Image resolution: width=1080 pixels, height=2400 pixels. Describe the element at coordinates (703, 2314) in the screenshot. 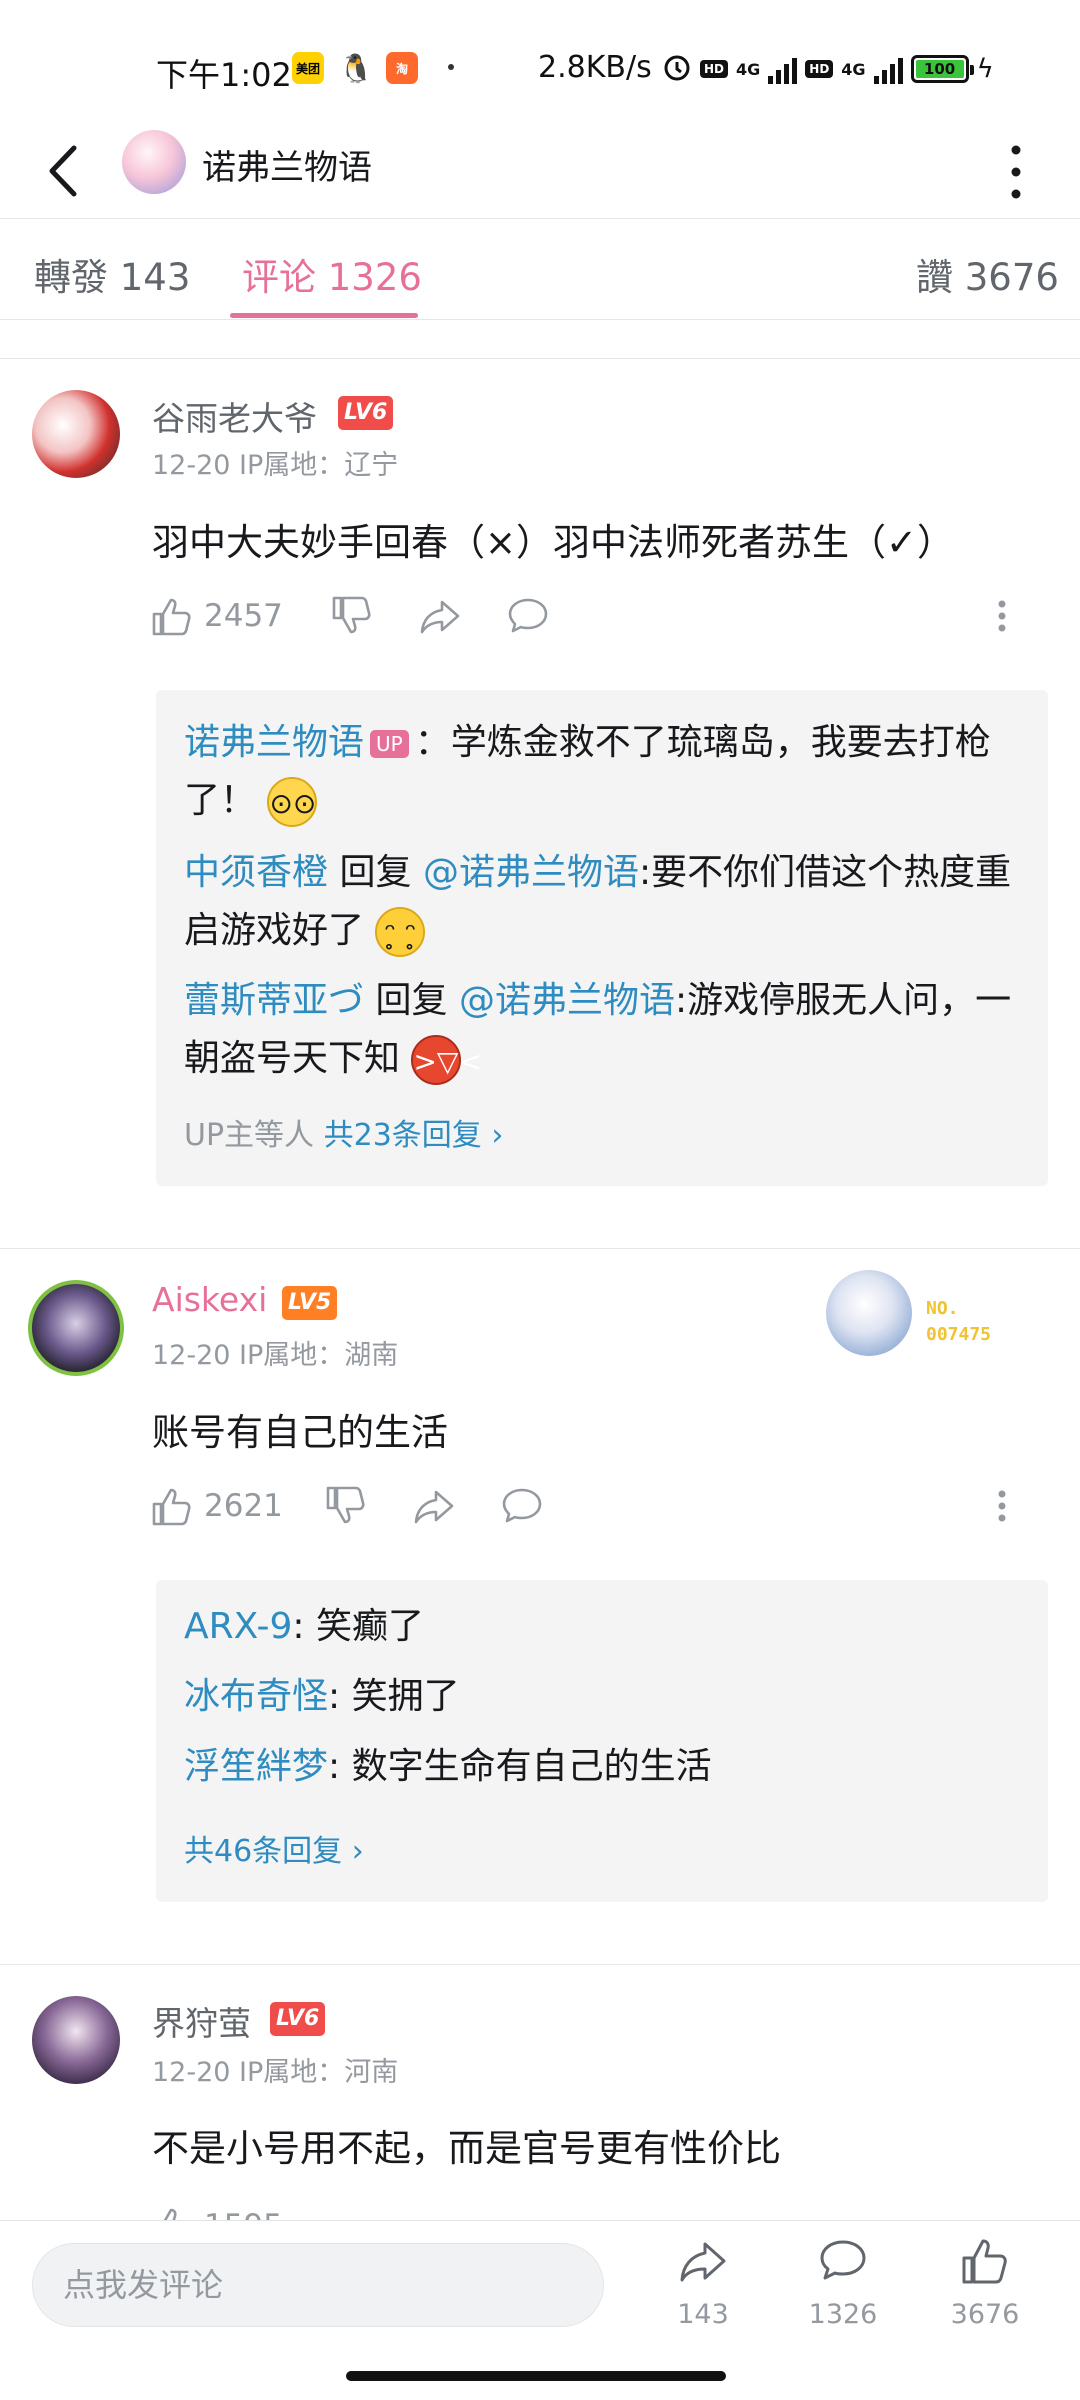

I see `forward-count: 143` at that location.